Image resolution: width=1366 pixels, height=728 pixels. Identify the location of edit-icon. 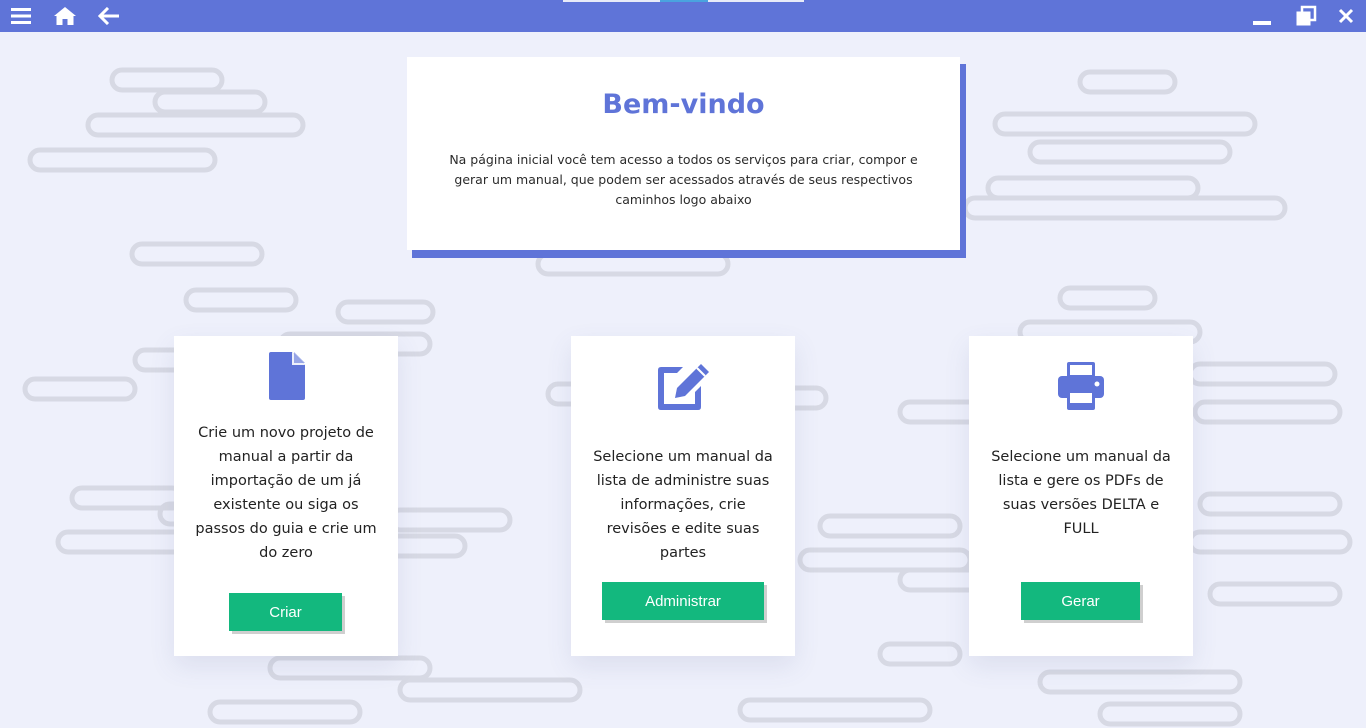
(683, 387).